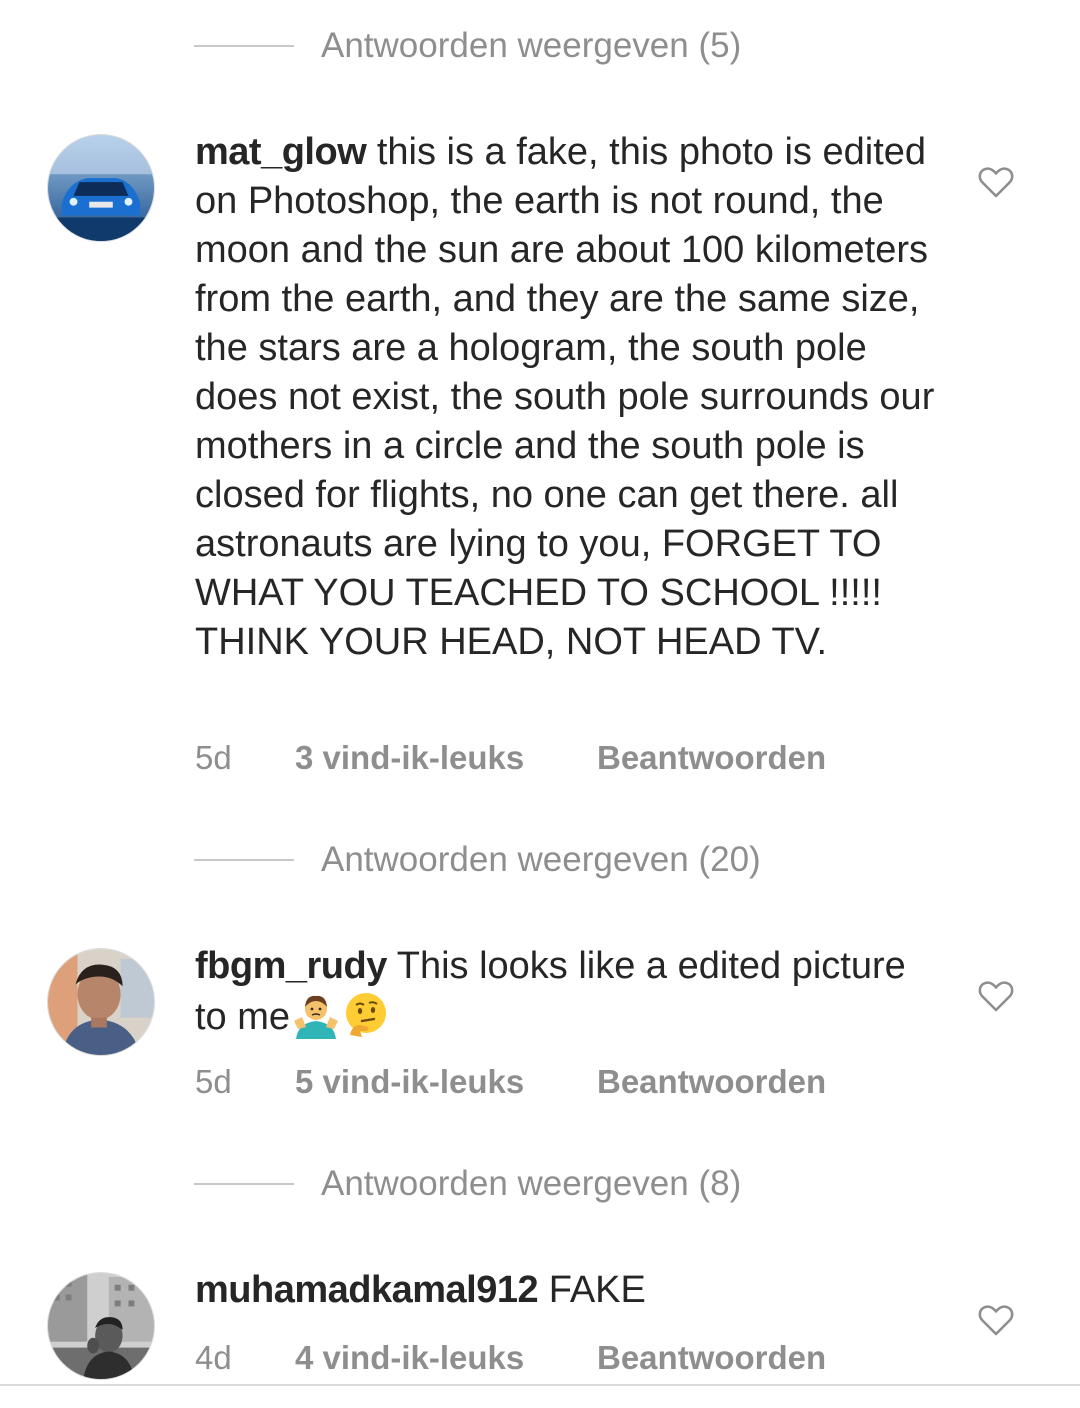 The height and width of the screenshot is (1408, 1080). Describe the element at coordinates (541, 859) in the screenshot. I see `view-replies-label: Antwoorden weergeven (20)` at that location.